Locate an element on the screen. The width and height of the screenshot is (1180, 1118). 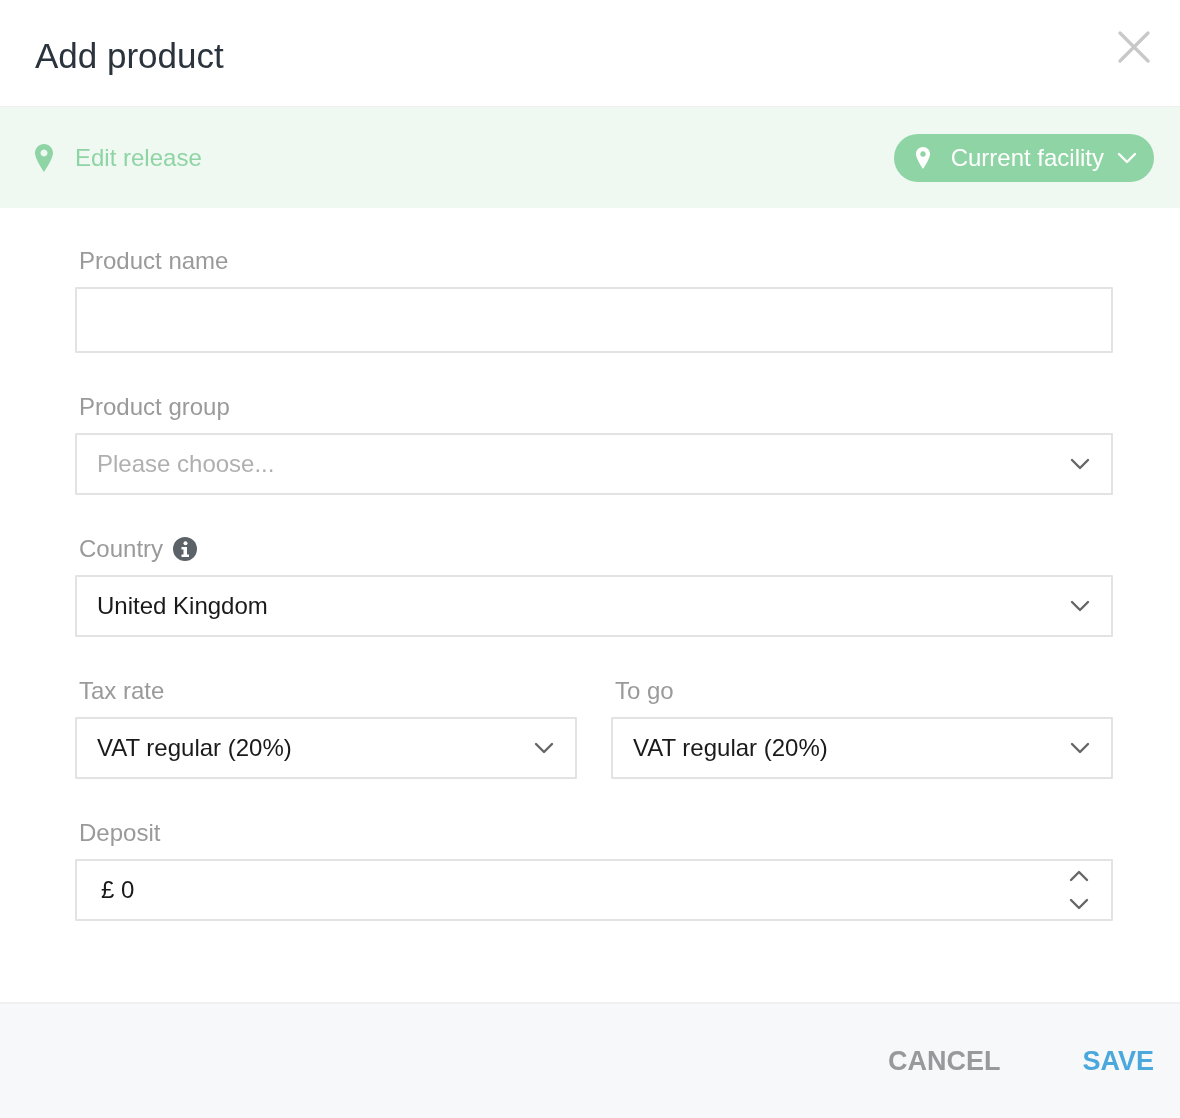
field-label: Deposit is located at coordinates (120, 833).